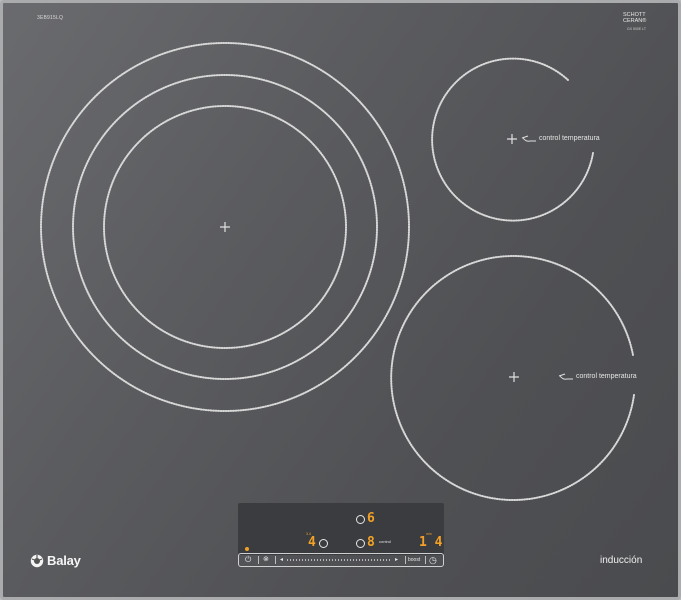 Image resolution: width=681 pixels, height=600 pixels. I want to click on zone-c-level: 8, so click(371, 542).